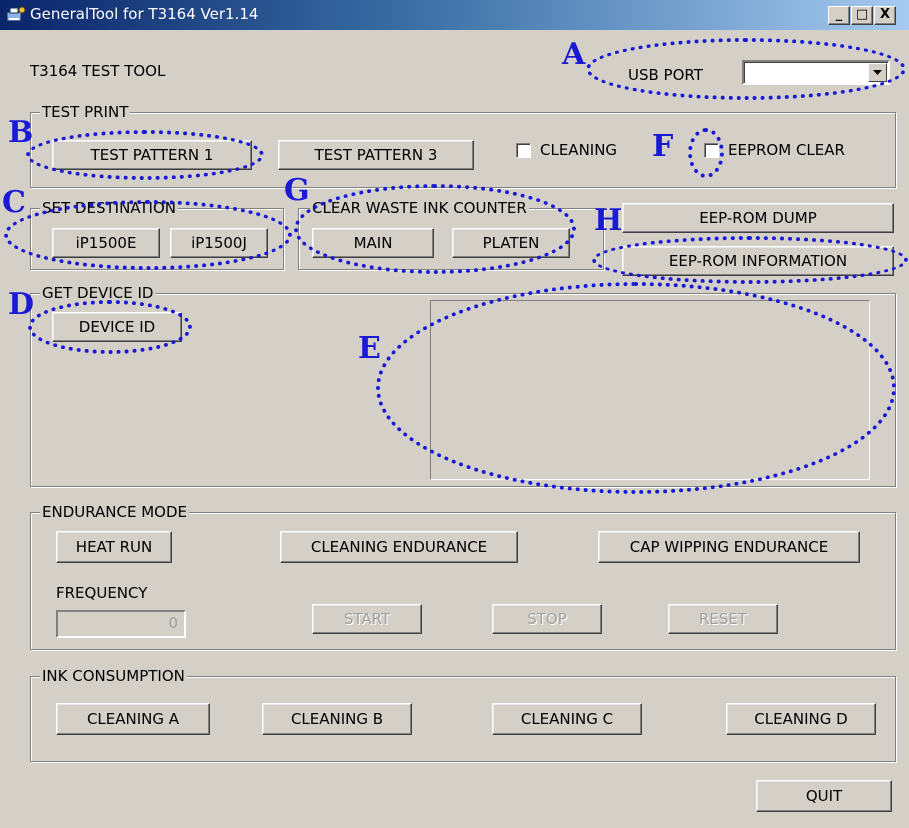 The image size is (909, 828). What do you see at coordinates (706, 153) in the screenshot?
I see `annotation-ring-f` at bounding box center [706, 153].